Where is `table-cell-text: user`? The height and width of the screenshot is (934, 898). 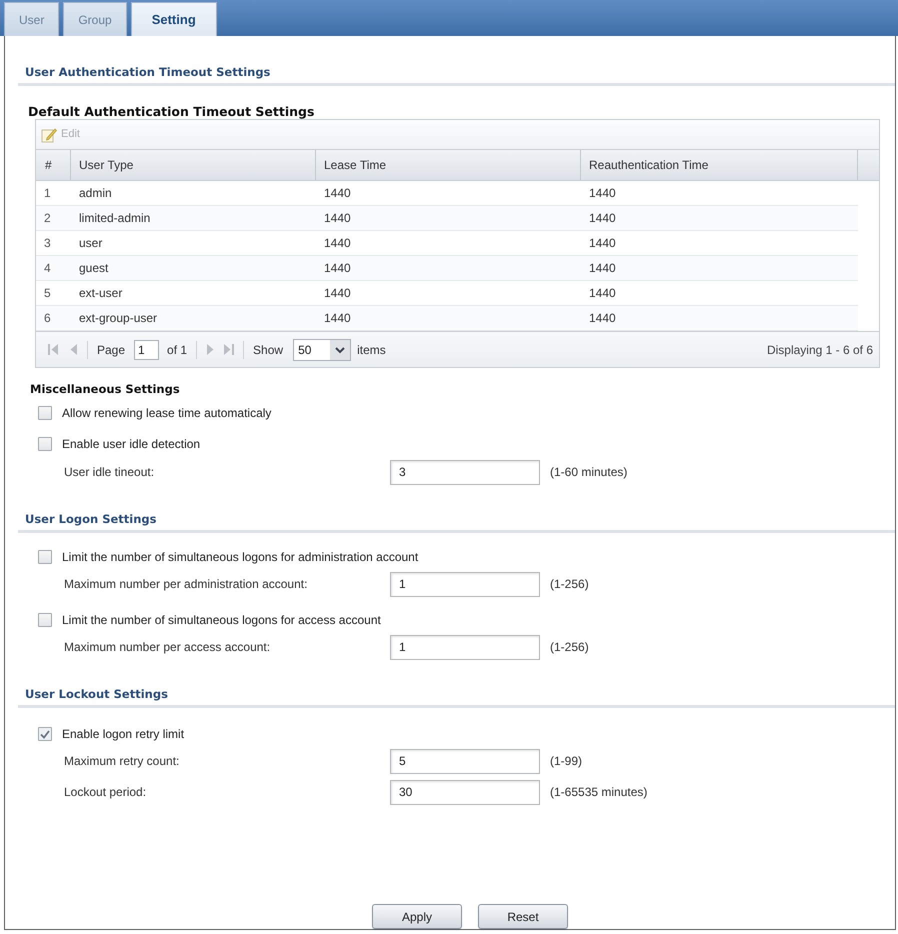 table-cell-text: user is located at coordinates (90, 243).